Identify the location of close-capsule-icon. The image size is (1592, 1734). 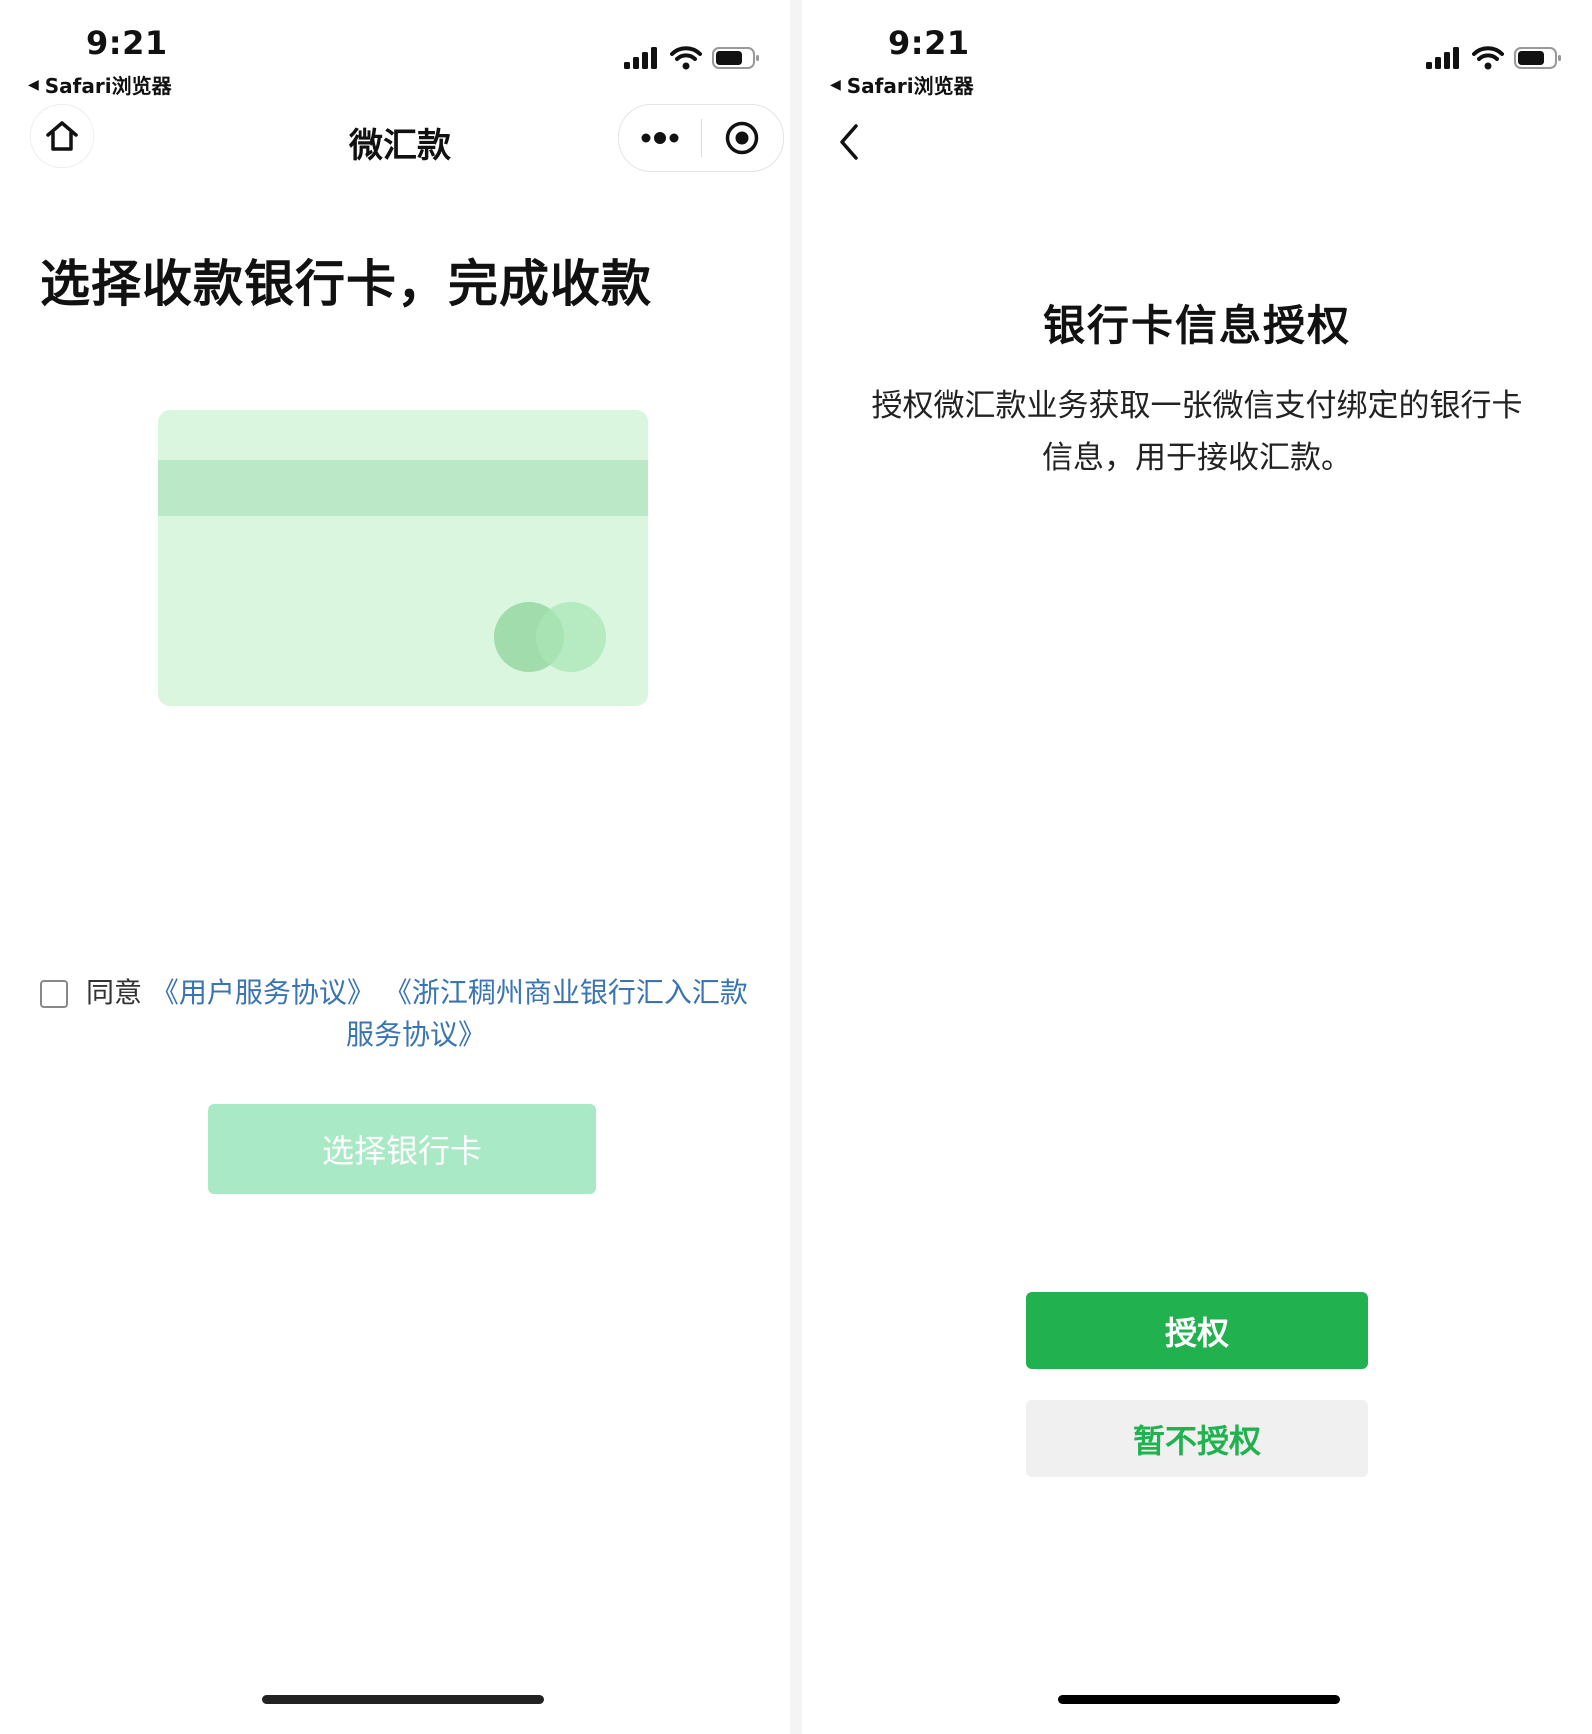
(742, 138).